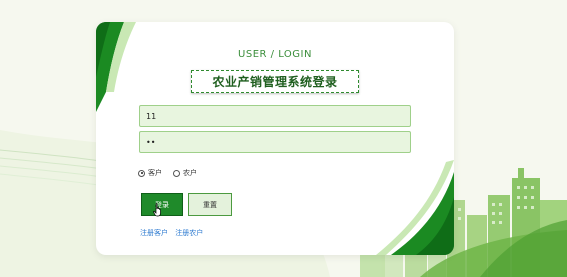 This screenshot has height=277, width=567. I want to click on role-radio-group: 客户 农户, so click(173, 173).